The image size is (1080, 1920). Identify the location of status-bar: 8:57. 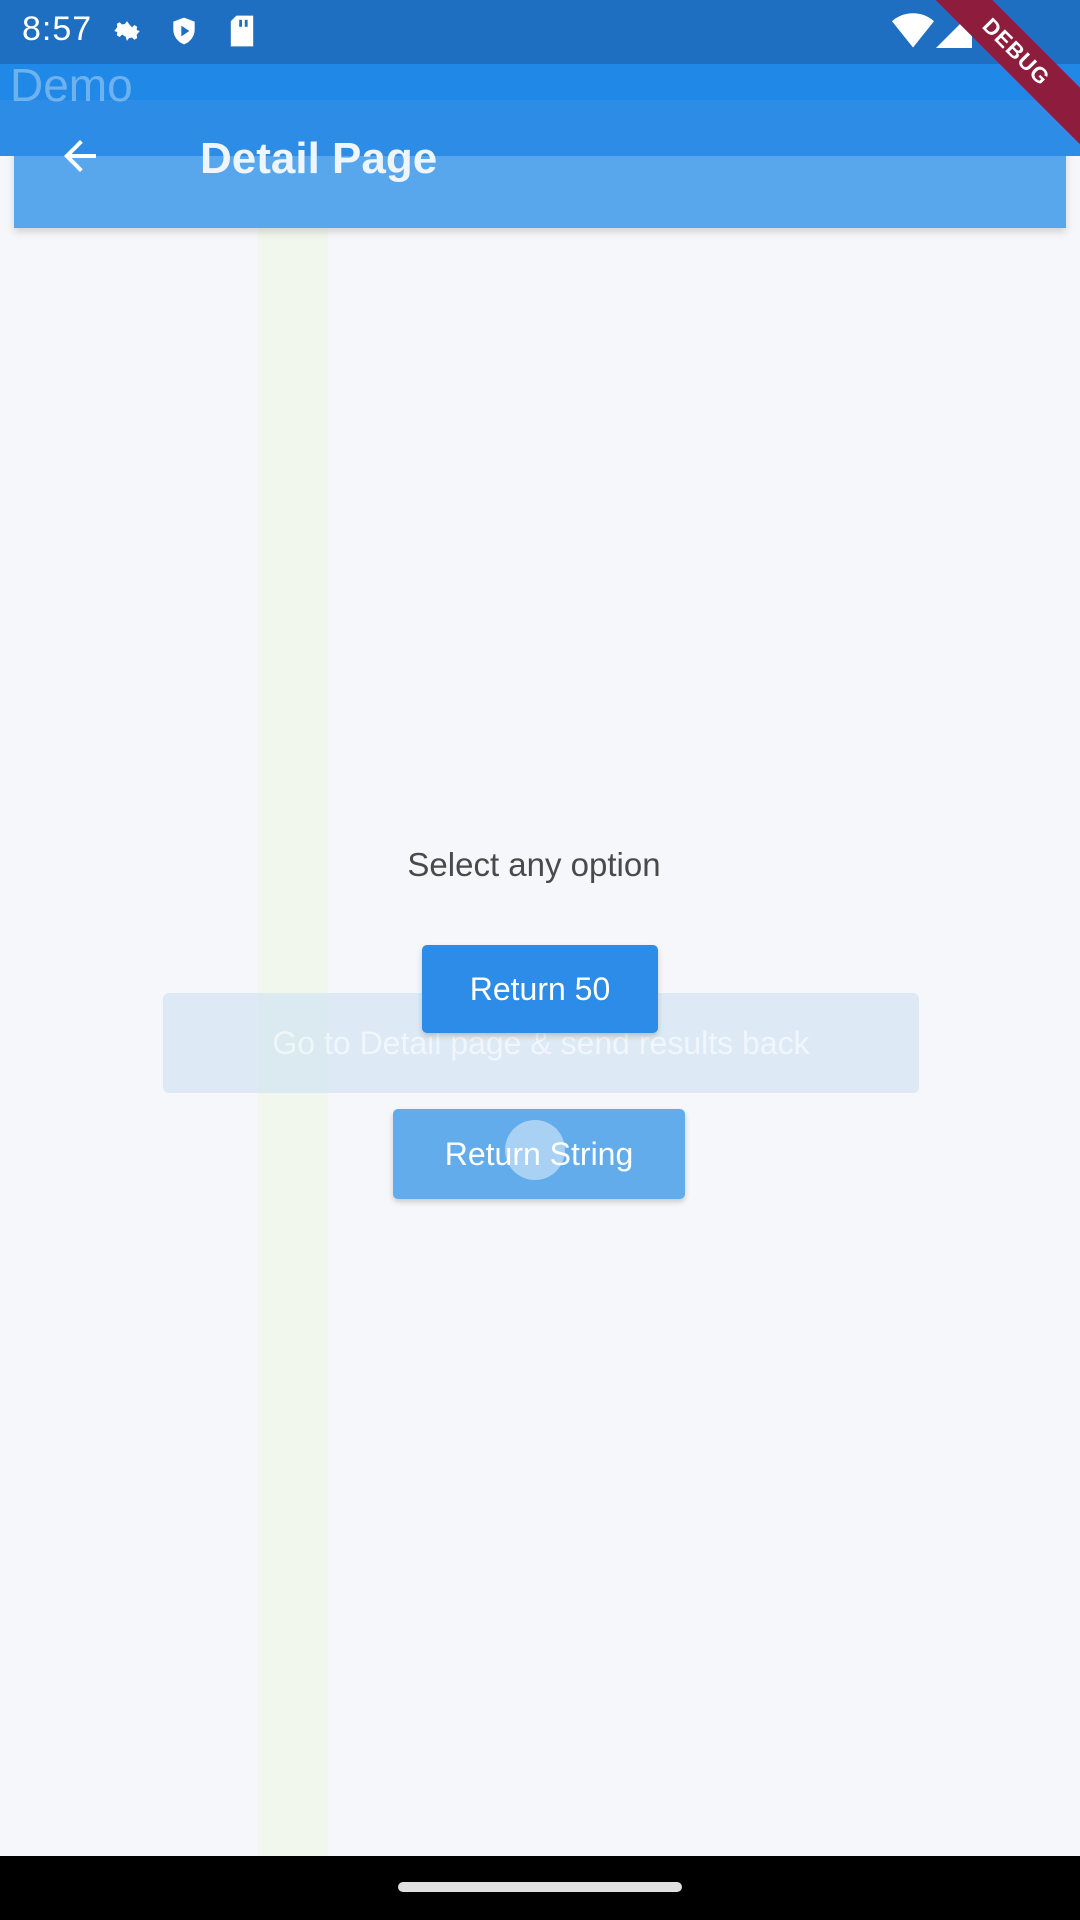
(540, 32).